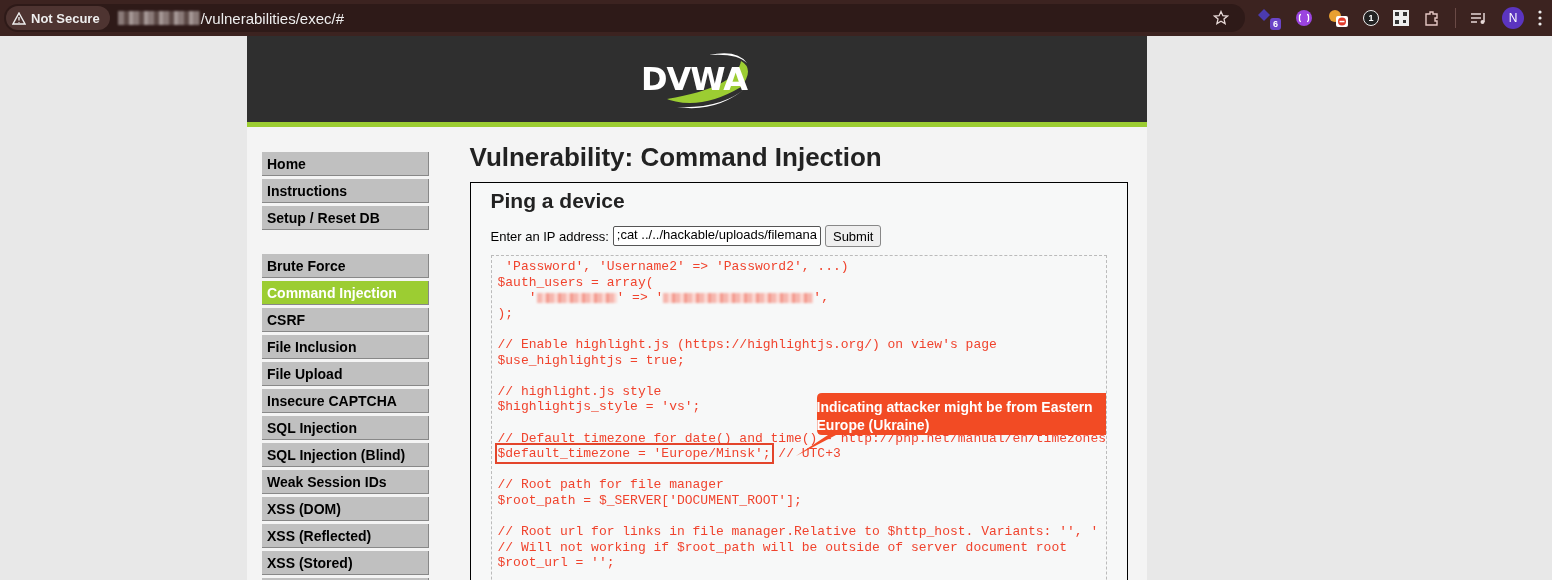 The height and width of the screenshot is (580, 1552). What do you see at coordinates (345, 563) in the screenshot?
I see `menu-item: XSS (Stored)` at bounding box center [345, 563].